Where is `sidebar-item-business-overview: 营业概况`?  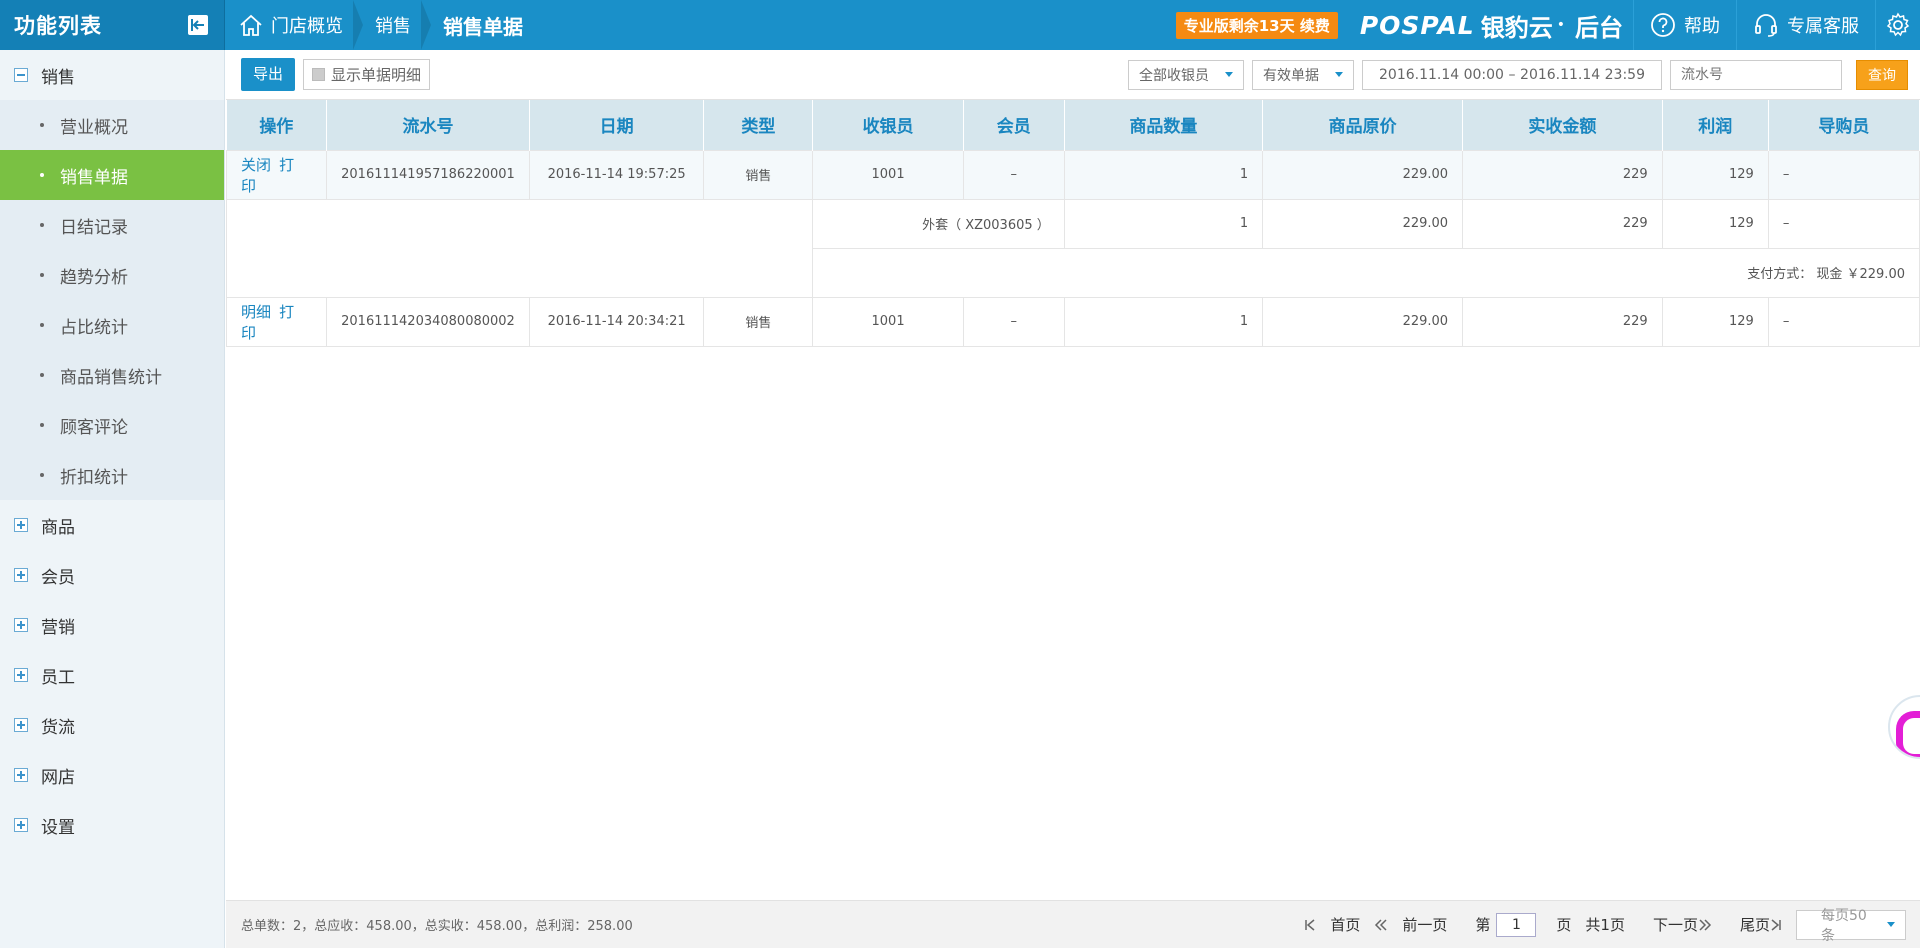 sidebar-item-business-overview: 营业概况 is located at coordinates (112, 125).